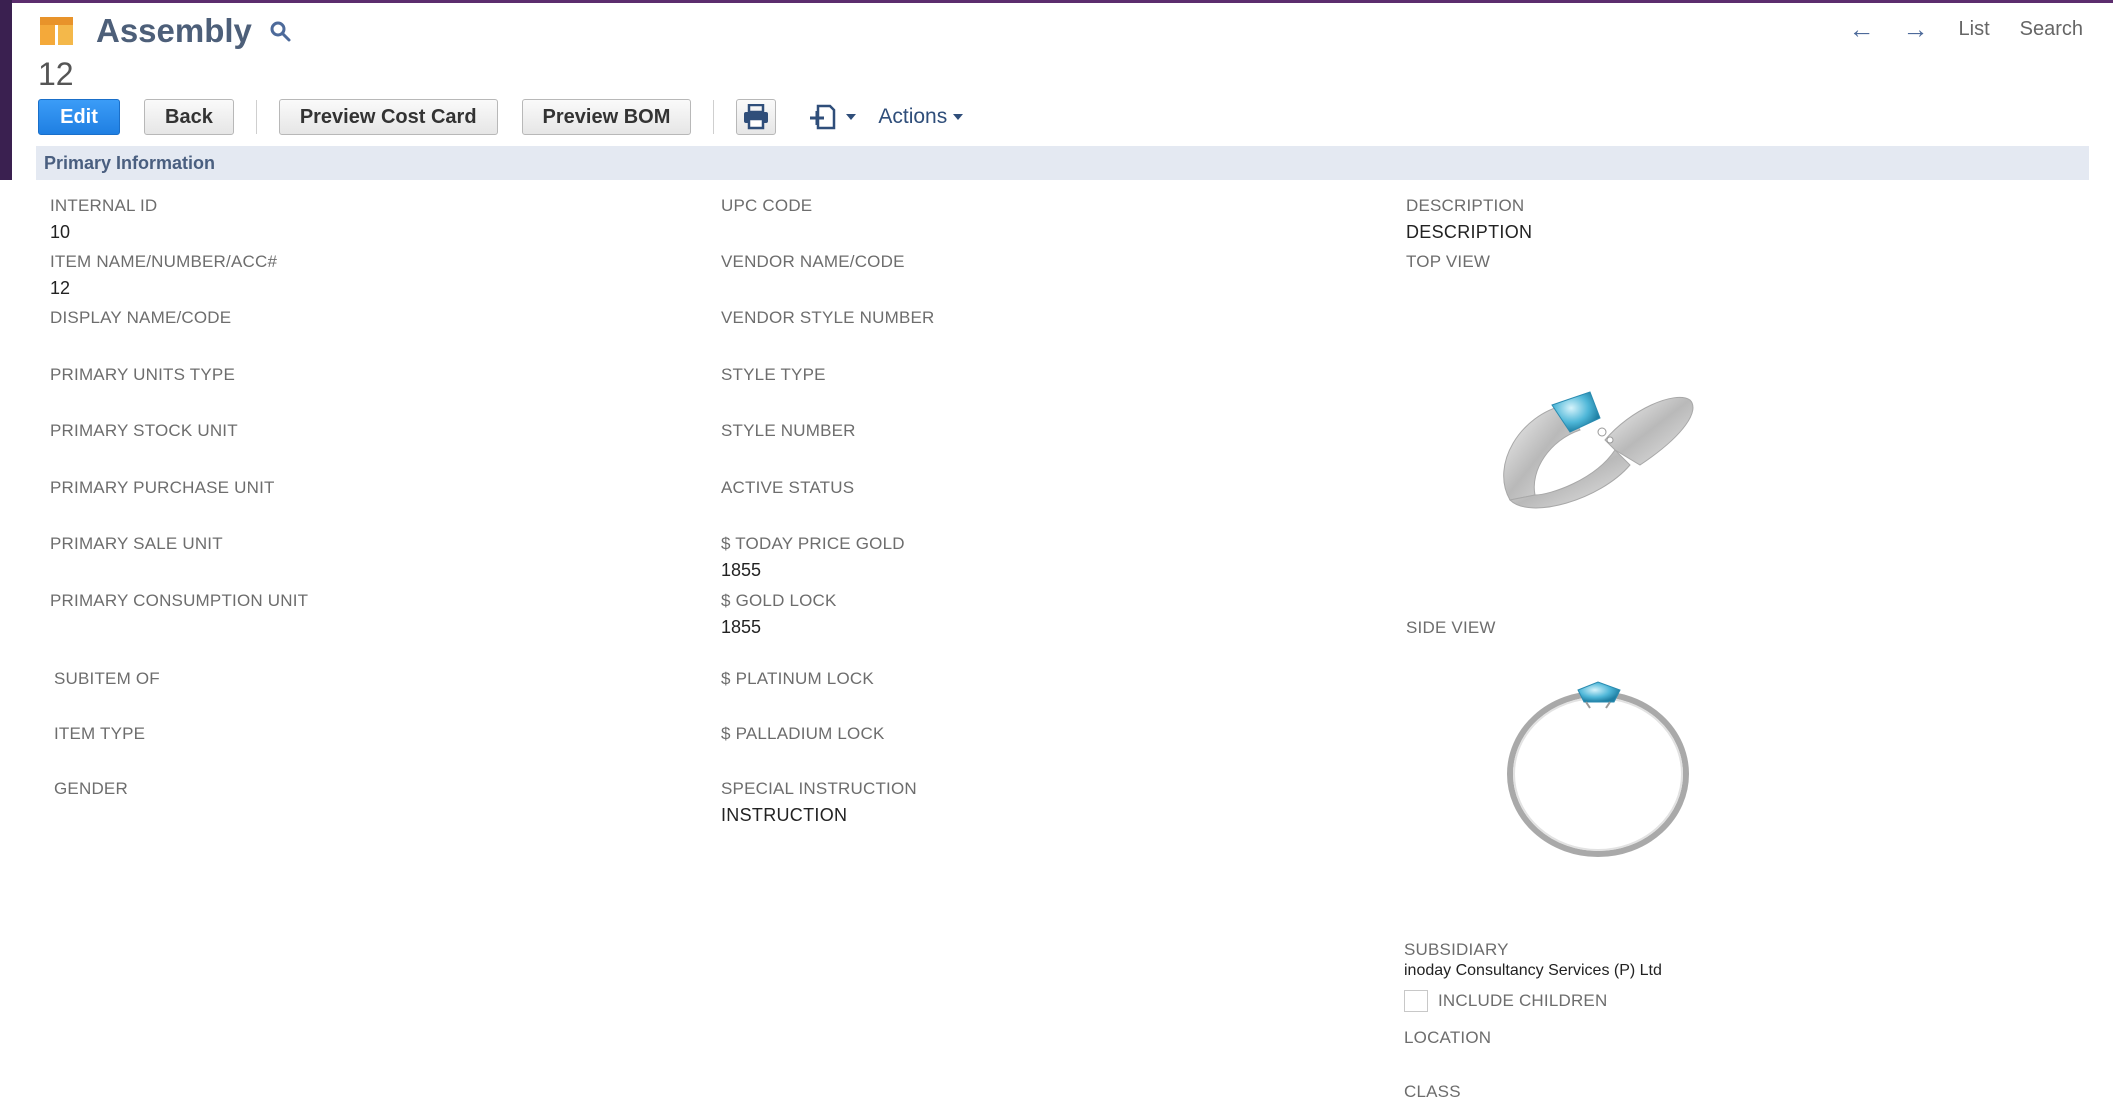 Image resolution: width=2113 pixels, height=1104 pixels. What do you see at coordinates (1598, 450) in the screenshot?
I see `ring-top-view-image` at bounding box center [1598, 450].